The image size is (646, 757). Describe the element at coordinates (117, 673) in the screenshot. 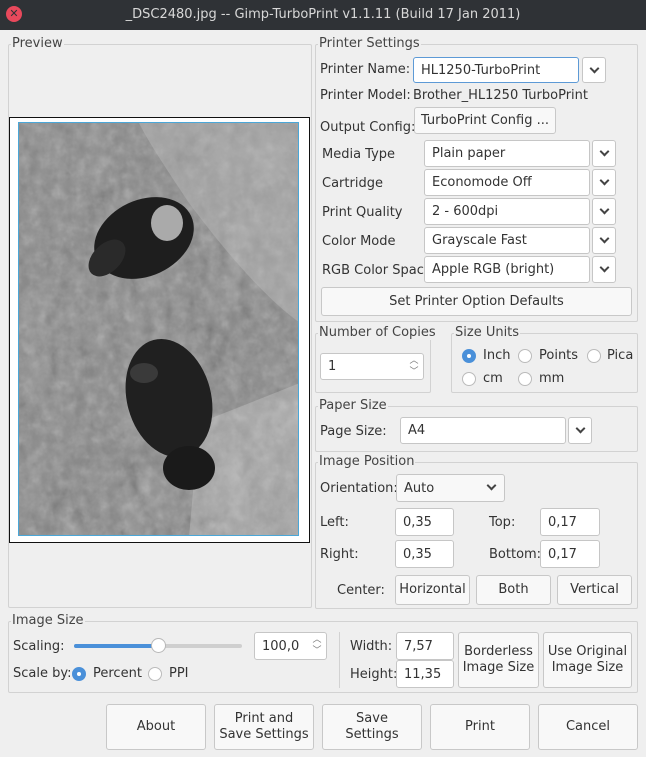

I see `radio-percent-label: Percent` at that location.